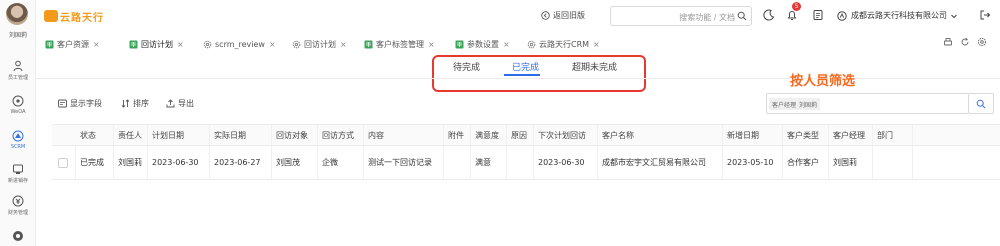 Image resolution: width=1000 pixels, height=246 pixels. What do you see at coordinates (566, 135) in the screenshot?
I see `column-header: 下次计划回访` at bounding box center [566, 135].